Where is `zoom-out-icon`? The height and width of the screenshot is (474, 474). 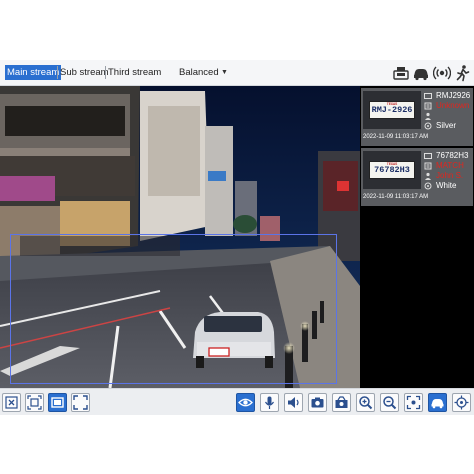 zoom-out-icon is located at coordinates (390, 403).